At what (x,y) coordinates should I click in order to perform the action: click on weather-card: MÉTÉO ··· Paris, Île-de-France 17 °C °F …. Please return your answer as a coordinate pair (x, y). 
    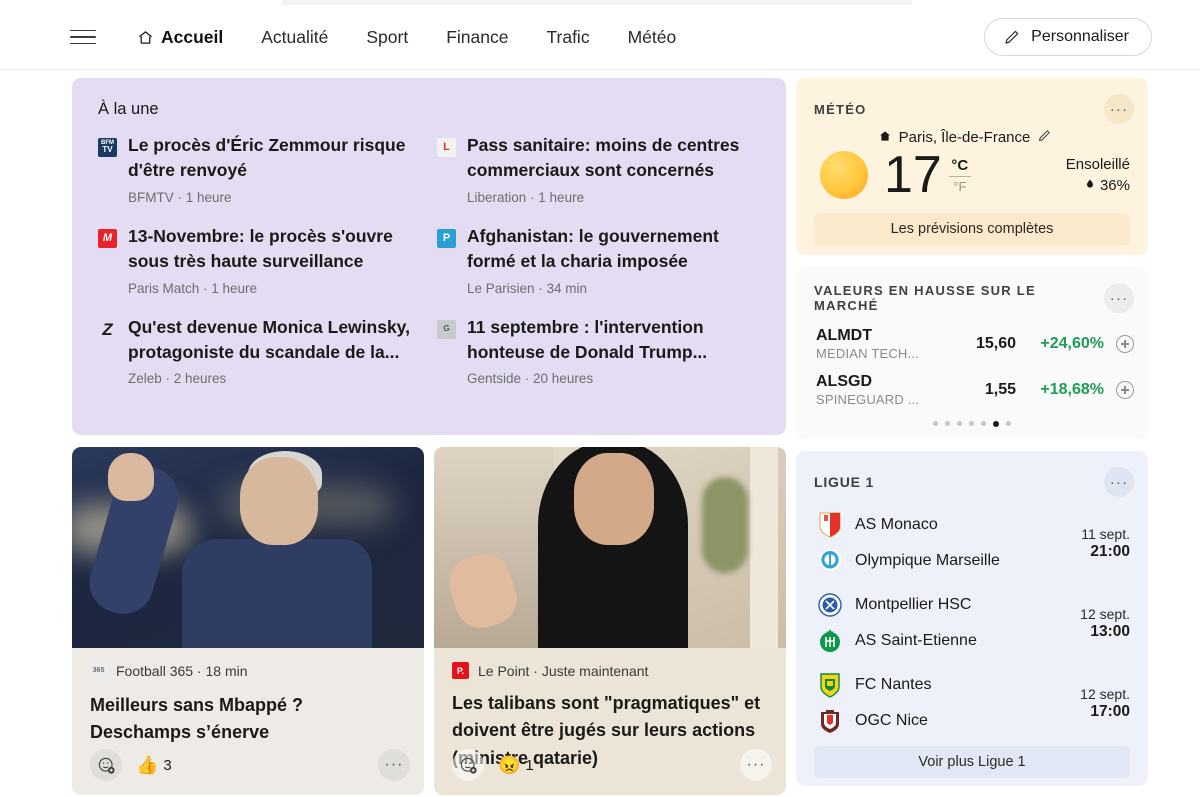
    Looking at the image, I should click on (972, 166).